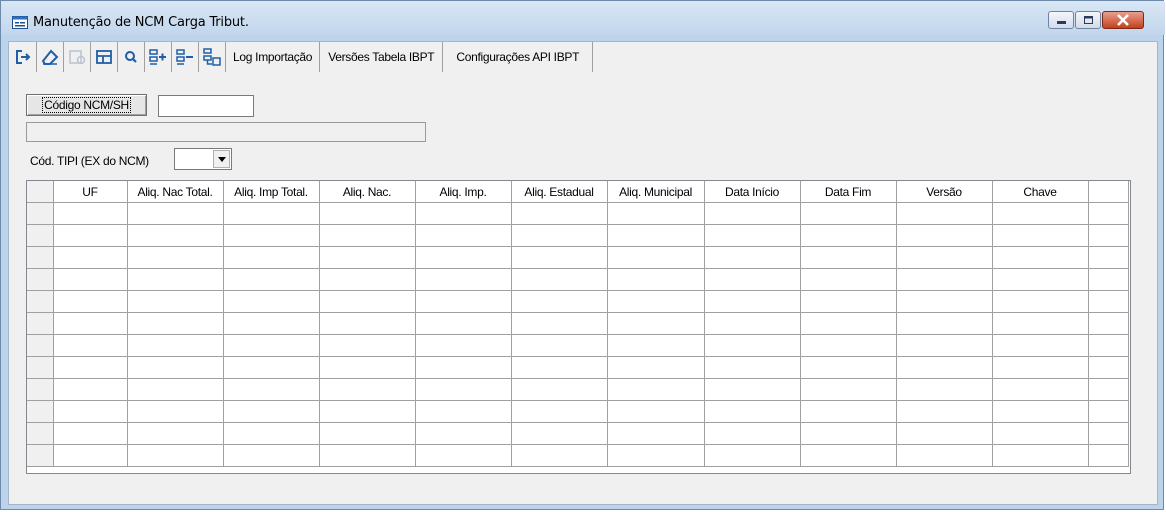  What do you see at coordinates (1040, 192) in the screenshot?
I see `column-header: Chave` at bounding box center [1040, 192].